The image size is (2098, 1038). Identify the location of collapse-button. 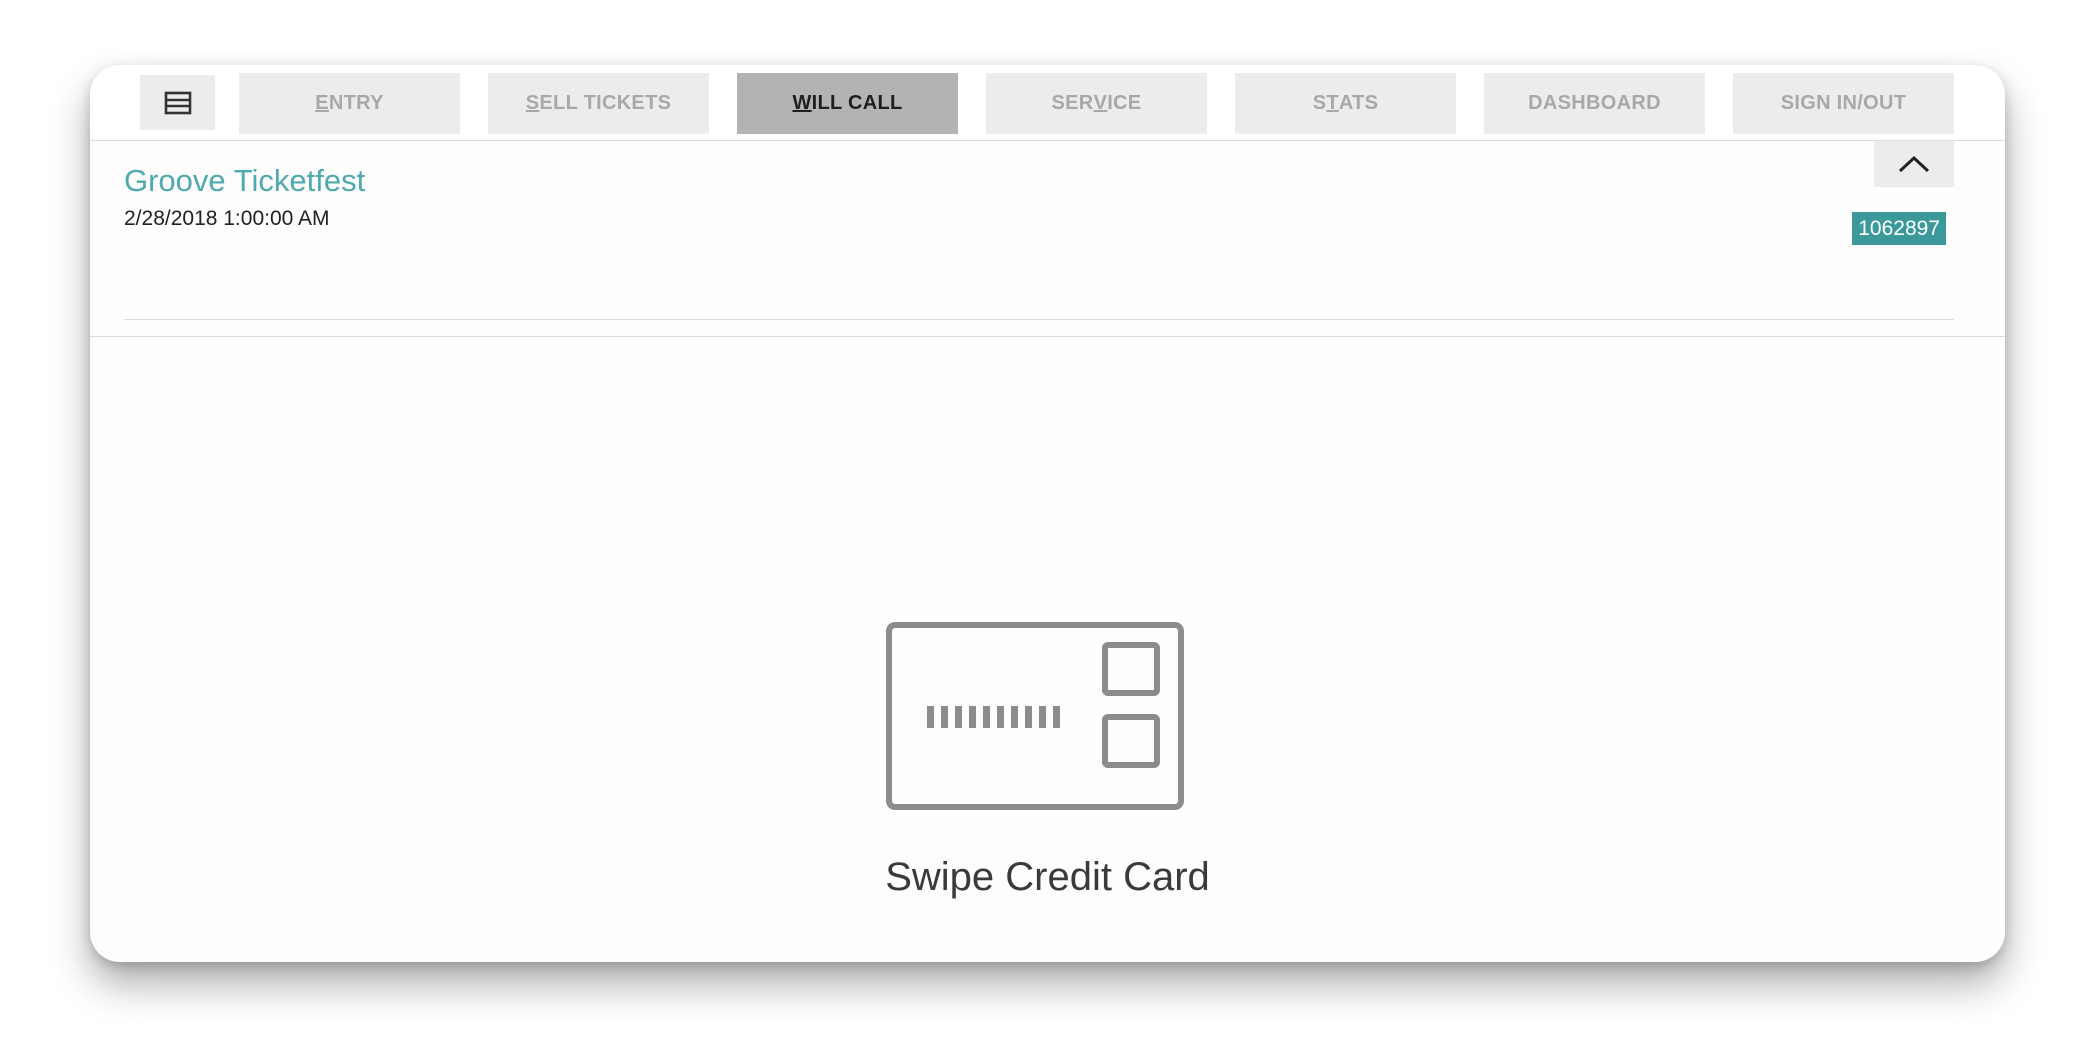
(1914, 164).